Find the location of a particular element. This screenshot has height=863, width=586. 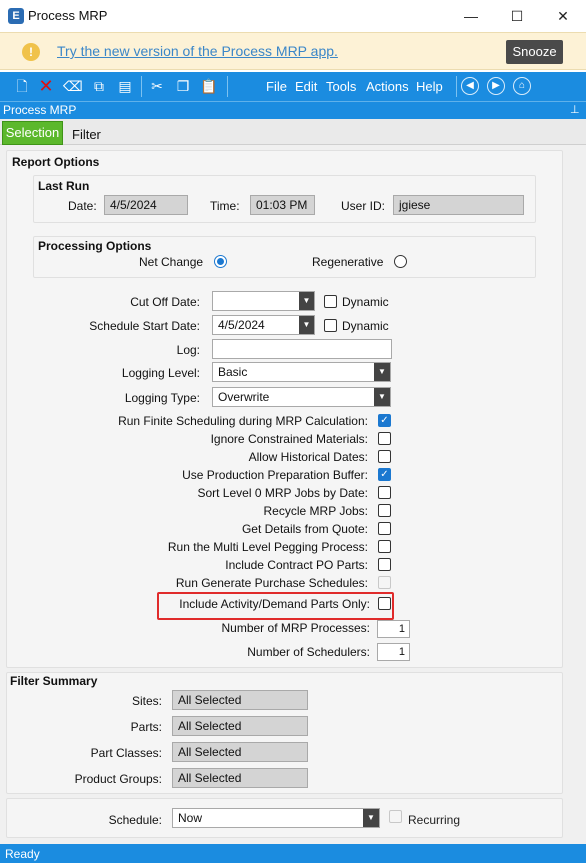

cut-off-dynamic-checkbox is located at coordinates (330, 301).